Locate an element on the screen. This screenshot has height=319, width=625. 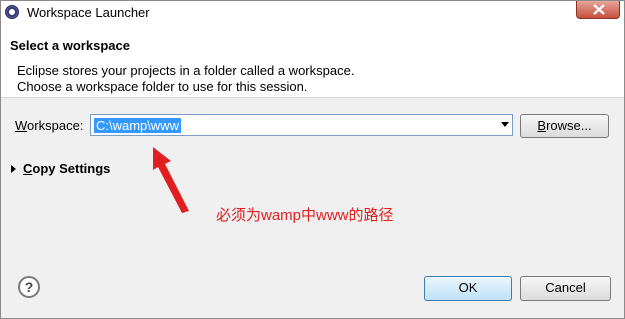
annotation-text: 必须为wamp中www的路径 is located at coordinates (305, 215).